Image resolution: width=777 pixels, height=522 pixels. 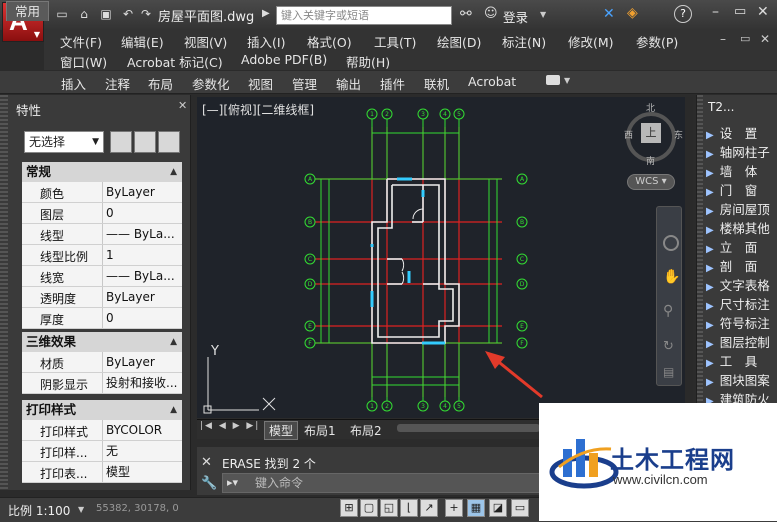 I want to click on login-link: 登录, so click(x=515, y=16).